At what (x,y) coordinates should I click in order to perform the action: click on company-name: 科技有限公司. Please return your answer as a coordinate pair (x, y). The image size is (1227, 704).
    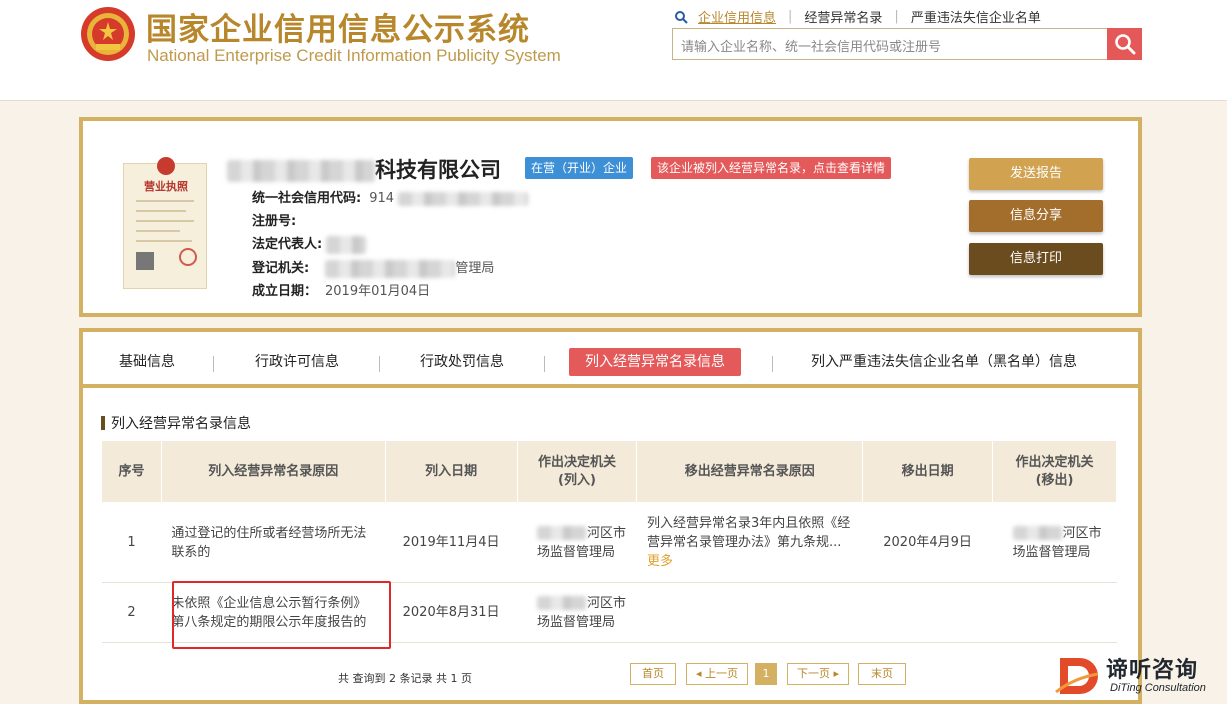
    Looking at the image, I should click on (364, 169).